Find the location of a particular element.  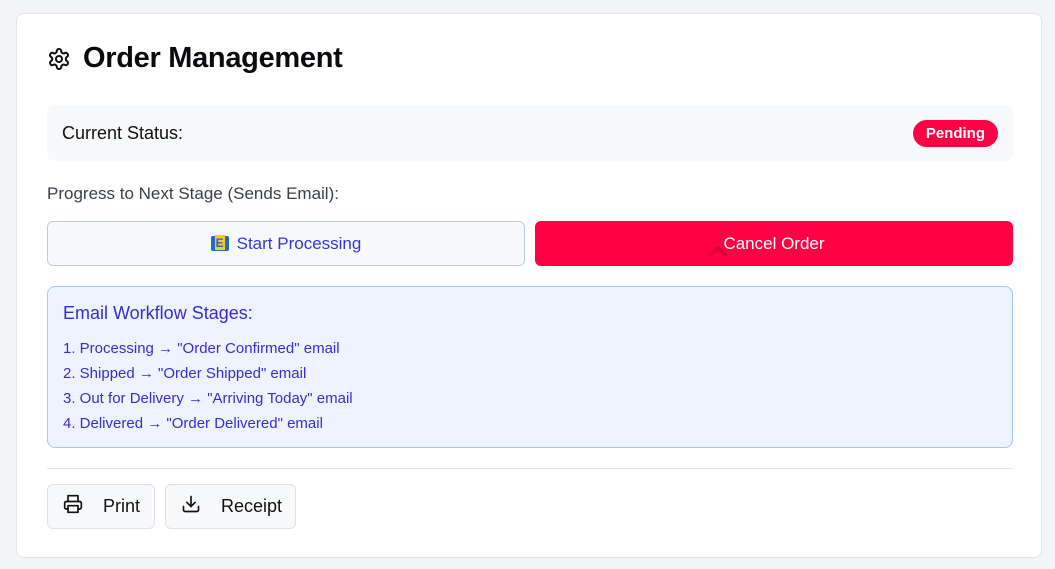

status-label: Current Status: is located at coordinates (123, 132).